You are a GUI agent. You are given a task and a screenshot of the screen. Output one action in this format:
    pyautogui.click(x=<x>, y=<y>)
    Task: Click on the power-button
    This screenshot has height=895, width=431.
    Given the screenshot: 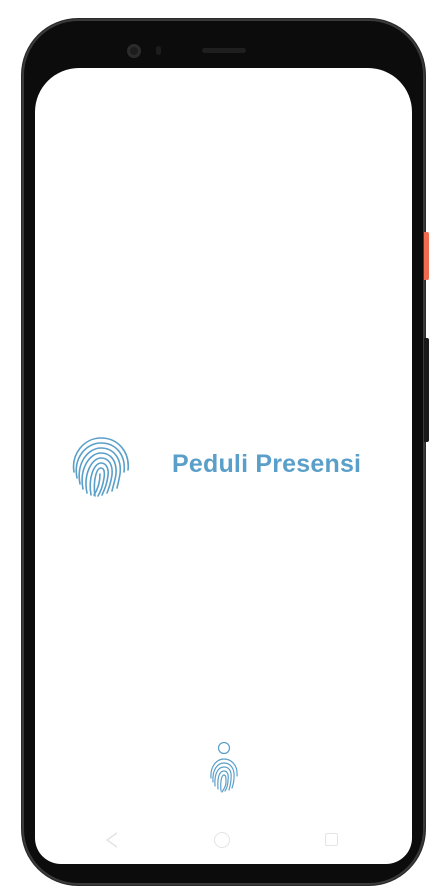 What is the action you would take?
    pyautogui.click(x=426, y=256)
    